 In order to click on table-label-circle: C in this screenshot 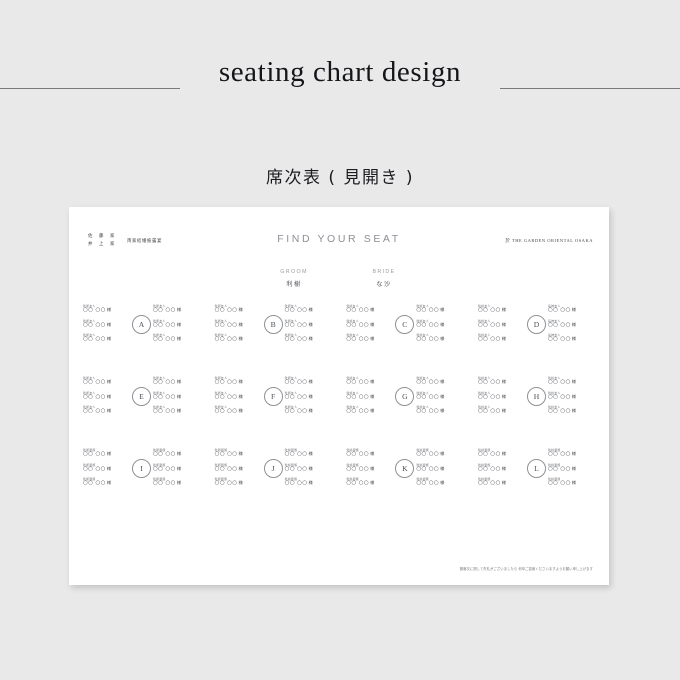, I will do `click(405, 324)`.